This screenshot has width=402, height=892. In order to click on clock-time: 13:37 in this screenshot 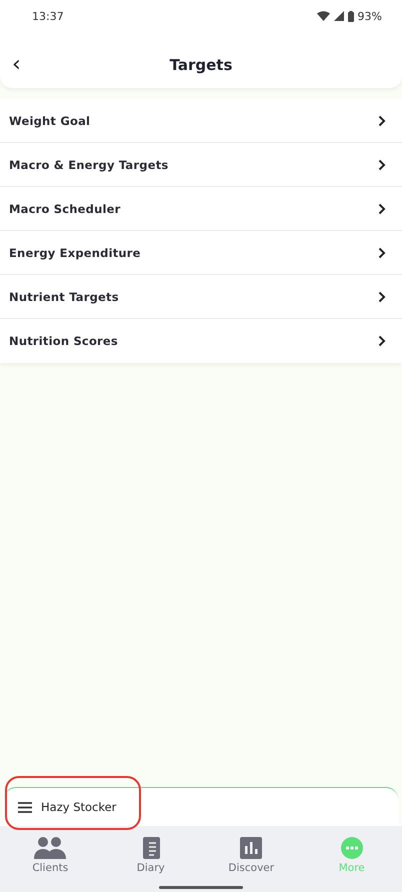, I will do `click(48, 16)`.